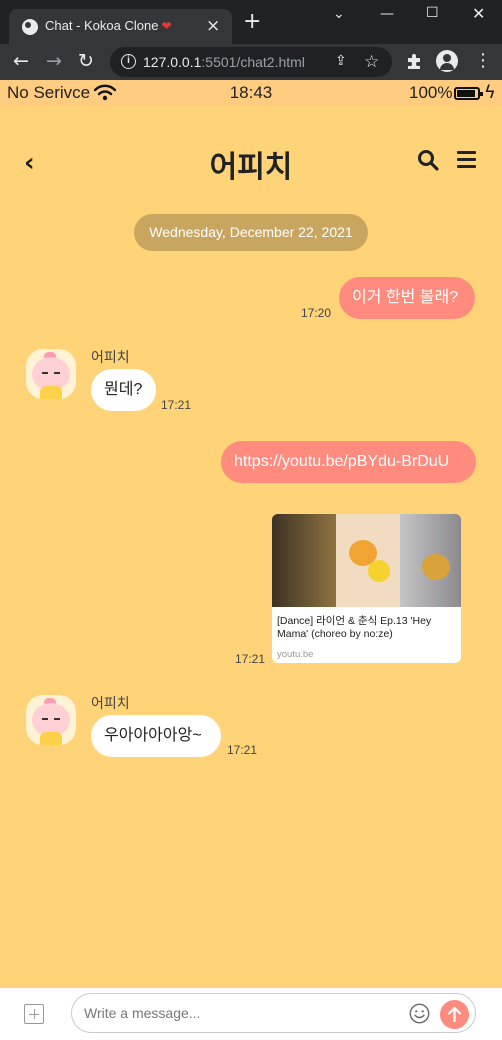 This screenshot has height=1040, width=502. Describe the element at coordinates (339, 14) in the screenshot. I see `tab-search-chevron-icon: ⌄` at that location.